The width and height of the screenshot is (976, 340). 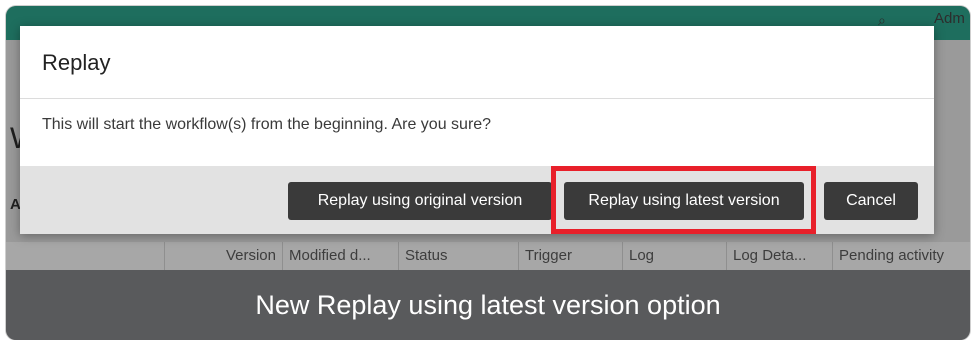 I want to click on highlight-box, so click(x=683, y=200).